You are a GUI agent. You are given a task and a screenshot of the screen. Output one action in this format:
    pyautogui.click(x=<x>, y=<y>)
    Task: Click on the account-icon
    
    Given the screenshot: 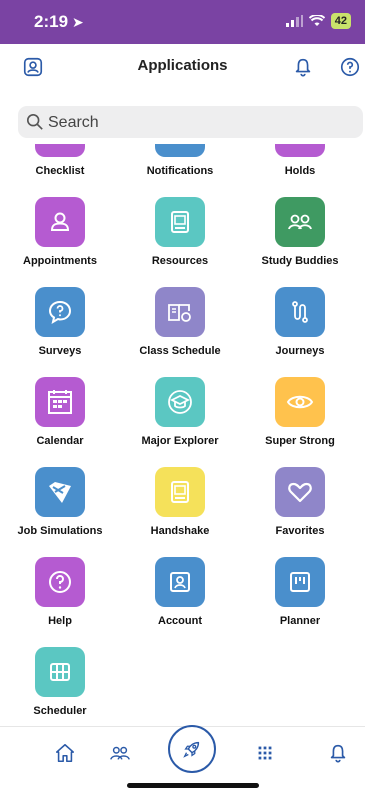 What is the action you would take?
    pyautogui.click(x=180, y=582)
    